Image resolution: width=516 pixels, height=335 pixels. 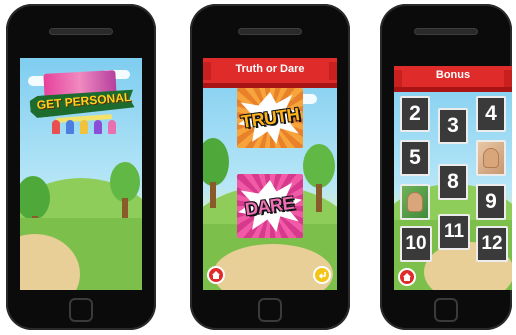 What do you see at coordinates (270, 206) in the screenshot?
I see `dare-button: DARE` at bounding box center [270, 206].